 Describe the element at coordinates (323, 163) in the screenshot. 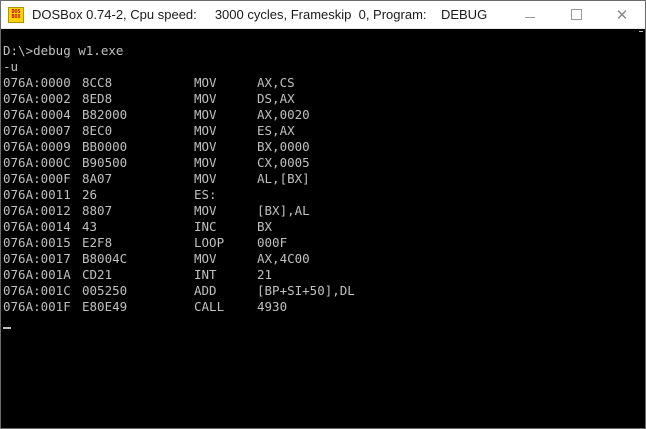

I see `disassembly-row: 076A:000C B90500 MOV CX,0005` at that location.